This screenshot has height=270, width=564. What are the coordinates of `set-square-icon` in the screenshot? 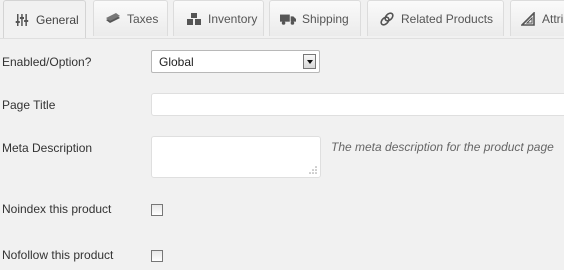 It's located at (528, 19).